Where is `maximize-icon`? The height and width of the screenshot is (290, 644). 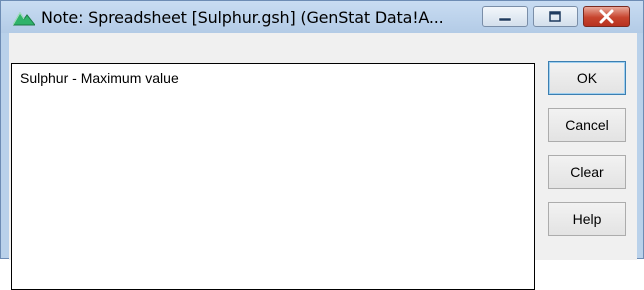
maximize-icon is located at coordinates (555, 16).